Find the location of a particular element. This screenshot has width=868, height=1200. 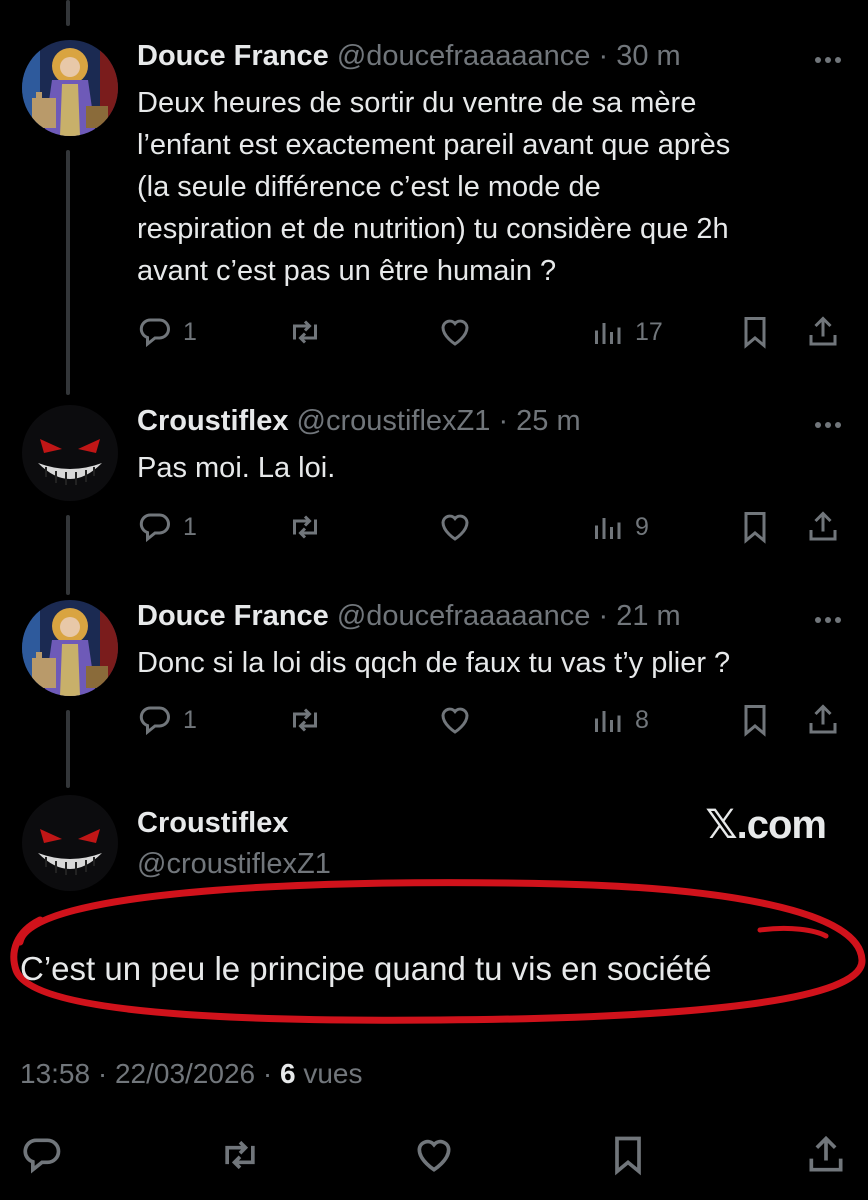

tweet-header: Douce France @doucefraaaaance · 21 m is located at coordinates (409, 616).